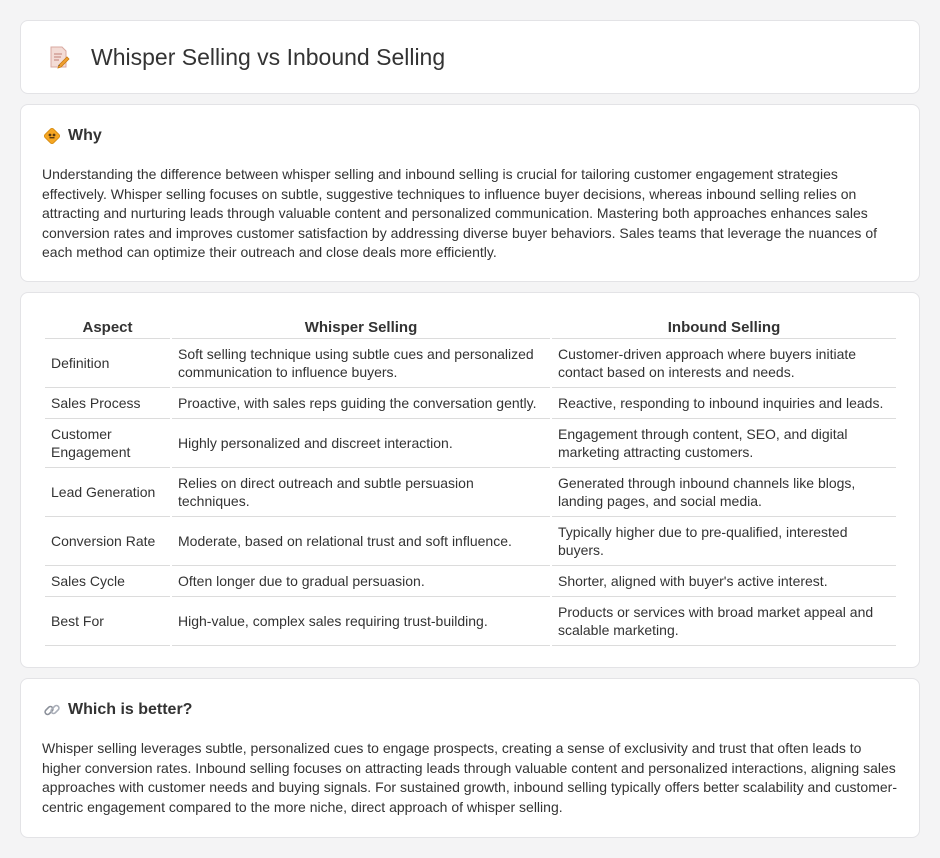 Image resolution: width=940 pixels, height=858 pixels. What do you see at coordinates (52, 710) in the screenshot?
I see `link-icon` at bounding box center [52, 710].